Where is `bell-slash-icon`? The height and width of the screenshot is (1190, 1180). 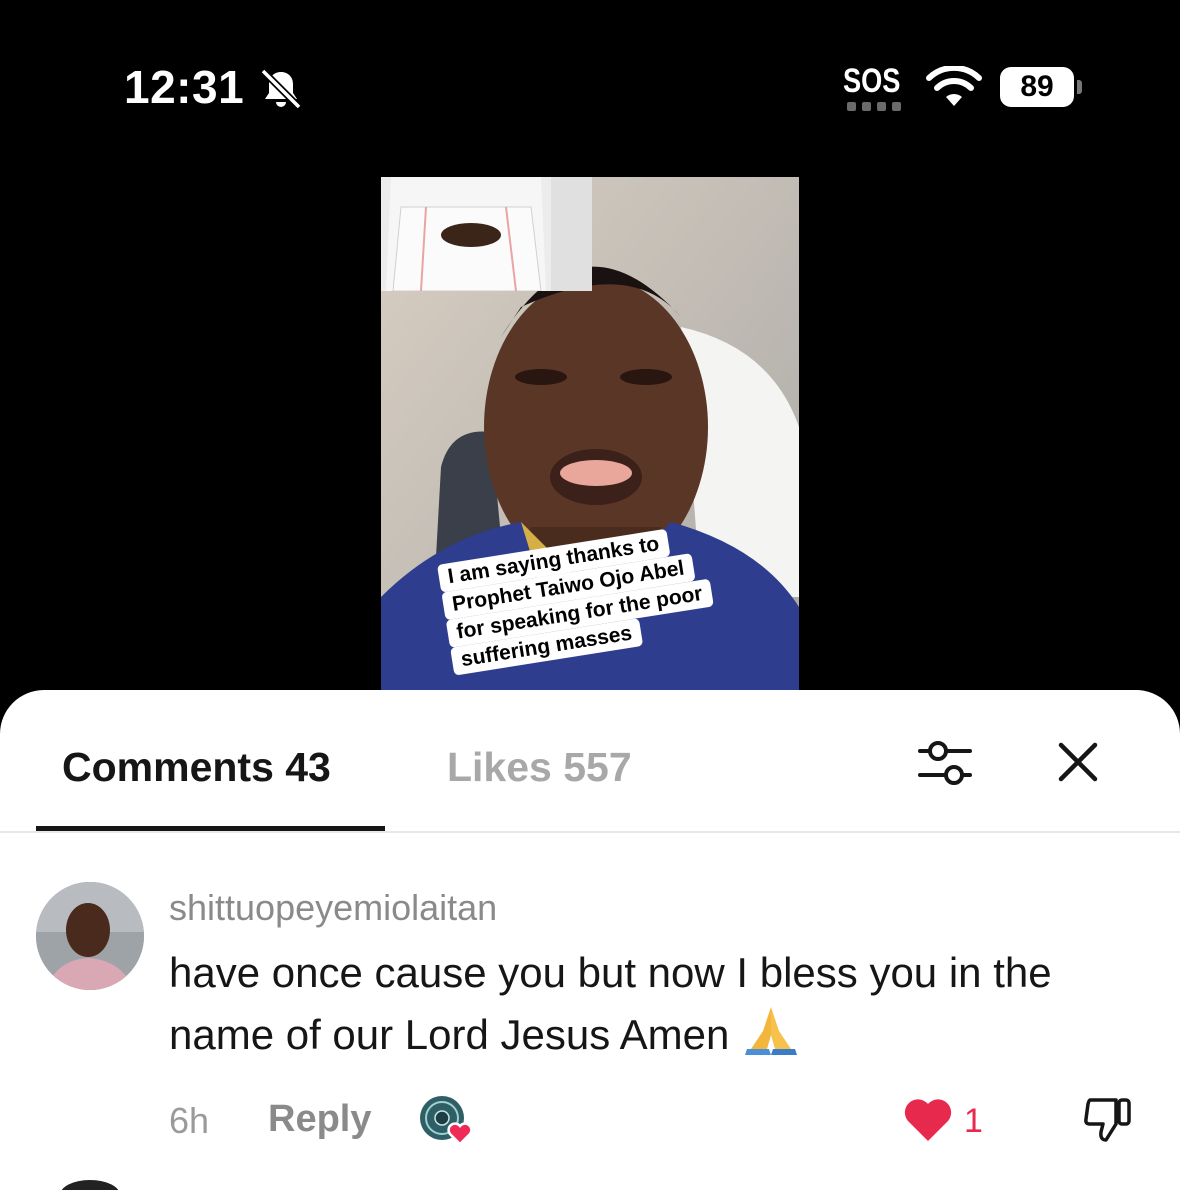
bell-slash-icon is located at coordinates (281, 89).